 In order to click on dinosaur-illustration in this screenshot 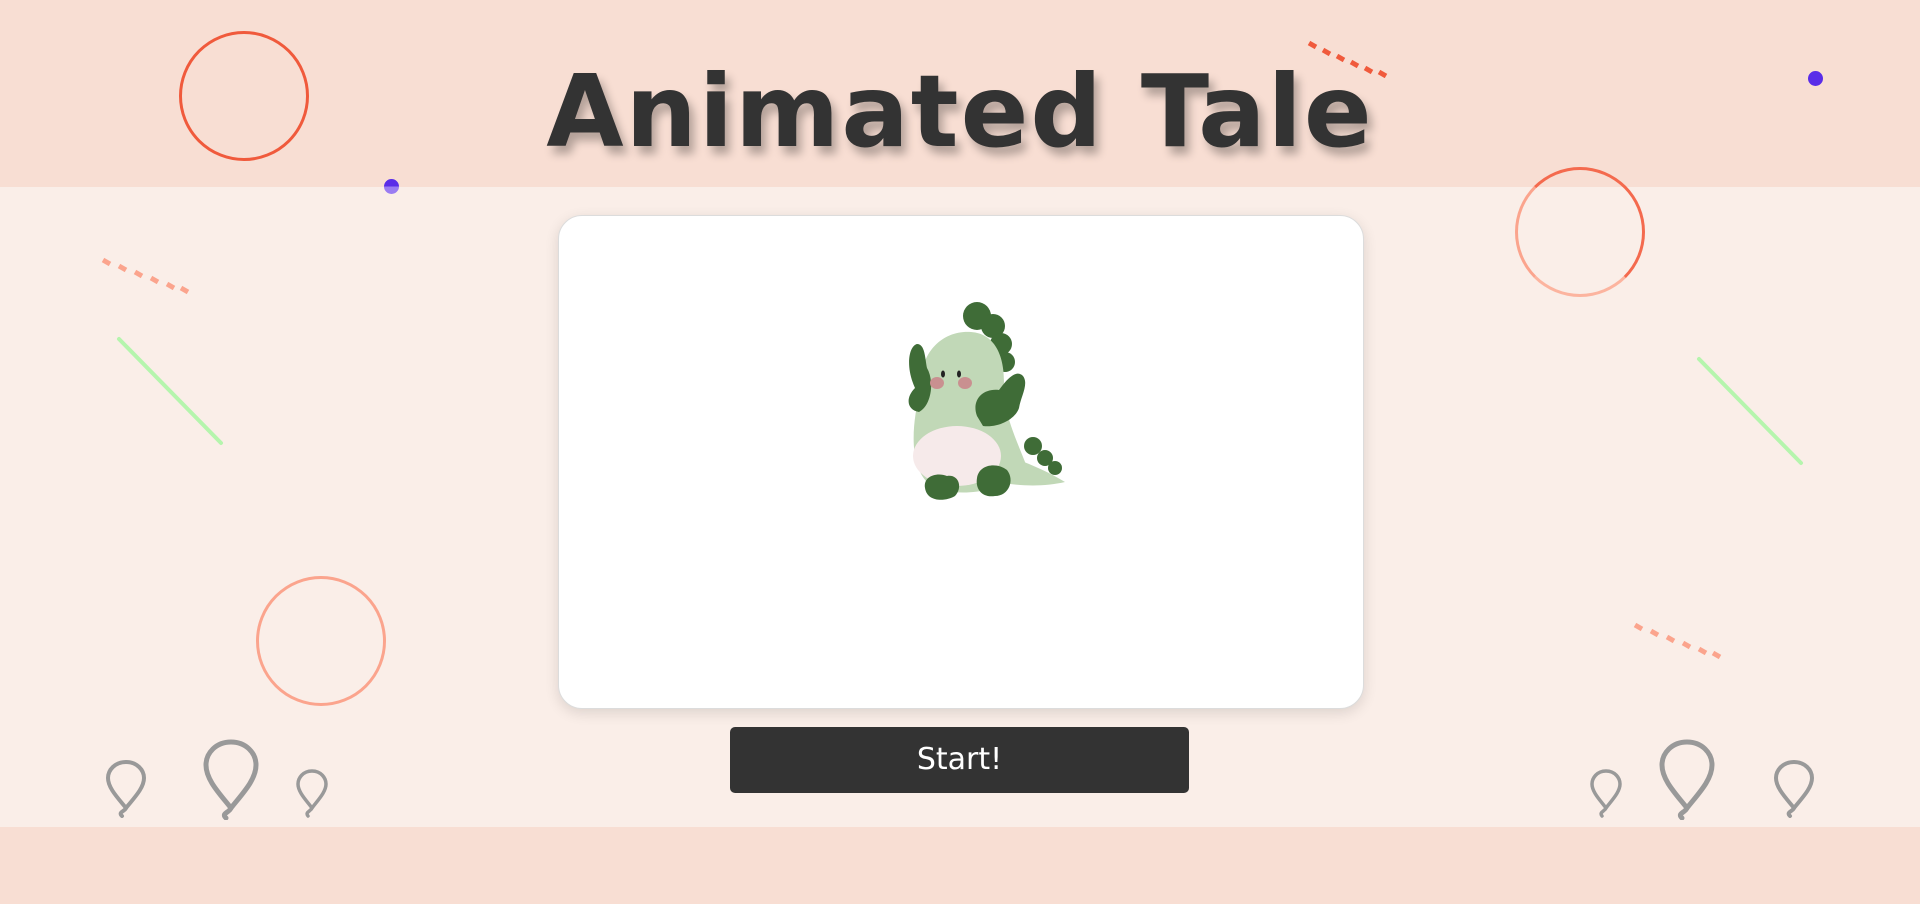, I will do `click(986, 401)`.